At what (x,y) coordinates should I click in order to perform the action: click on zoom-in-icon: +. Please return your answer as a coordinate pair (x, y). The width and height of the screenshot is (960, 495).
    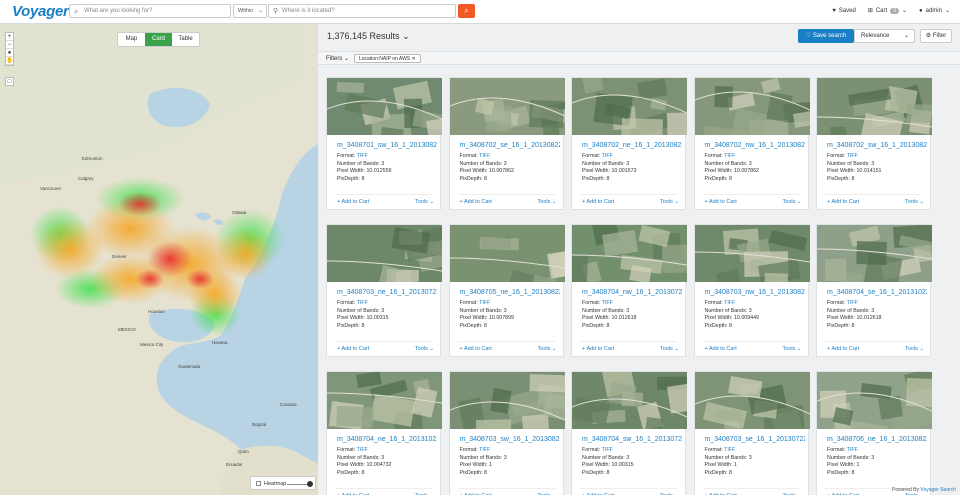
    Looking at the image, I should click on (9, 37).